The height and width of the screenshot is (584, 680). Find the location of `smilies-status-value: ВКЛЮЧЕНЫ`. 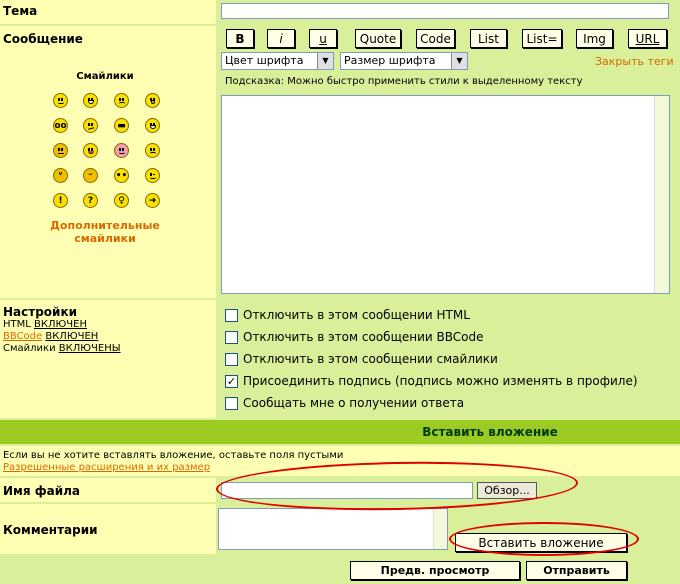

smilies-status-value: ВКЛЮЧЕНЫ is located at coordinates (90, 348).